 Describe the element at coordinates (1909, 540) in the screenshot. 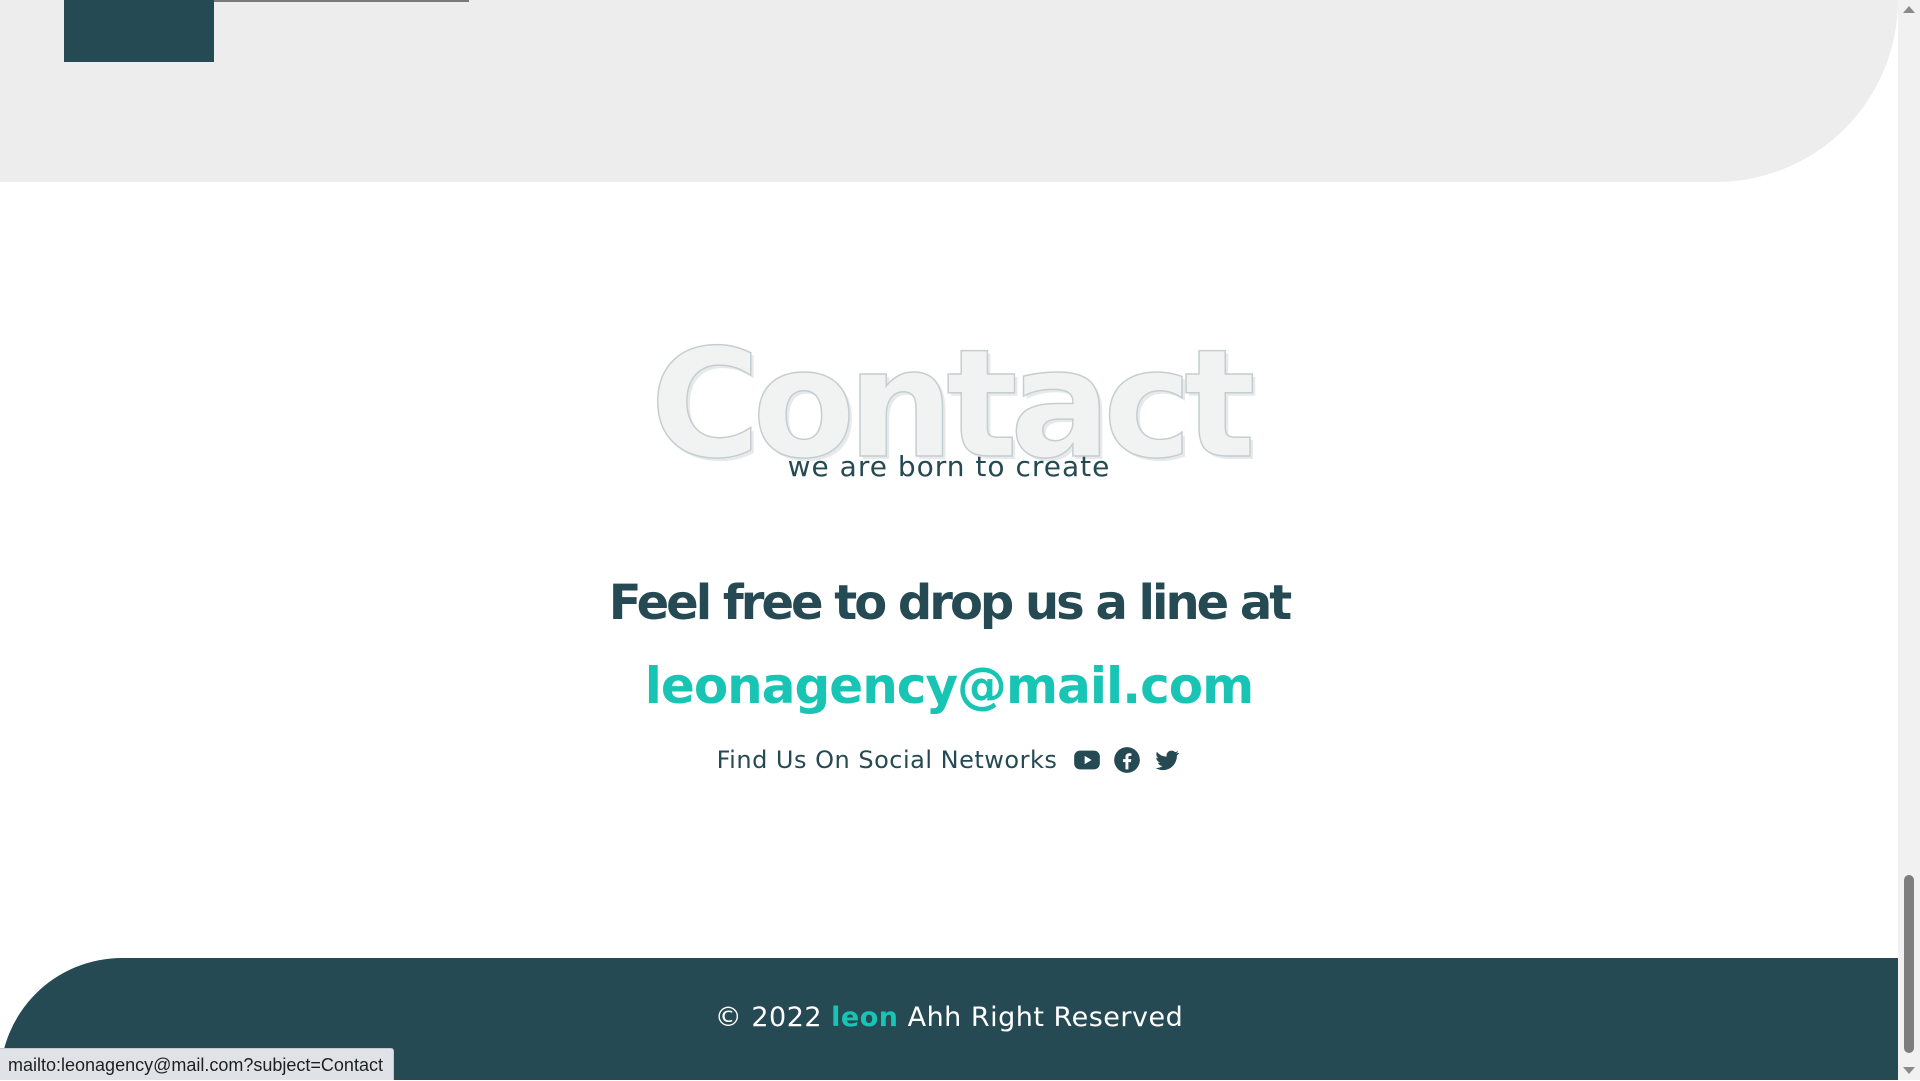

I see `vertical-scrollbar` at that location.